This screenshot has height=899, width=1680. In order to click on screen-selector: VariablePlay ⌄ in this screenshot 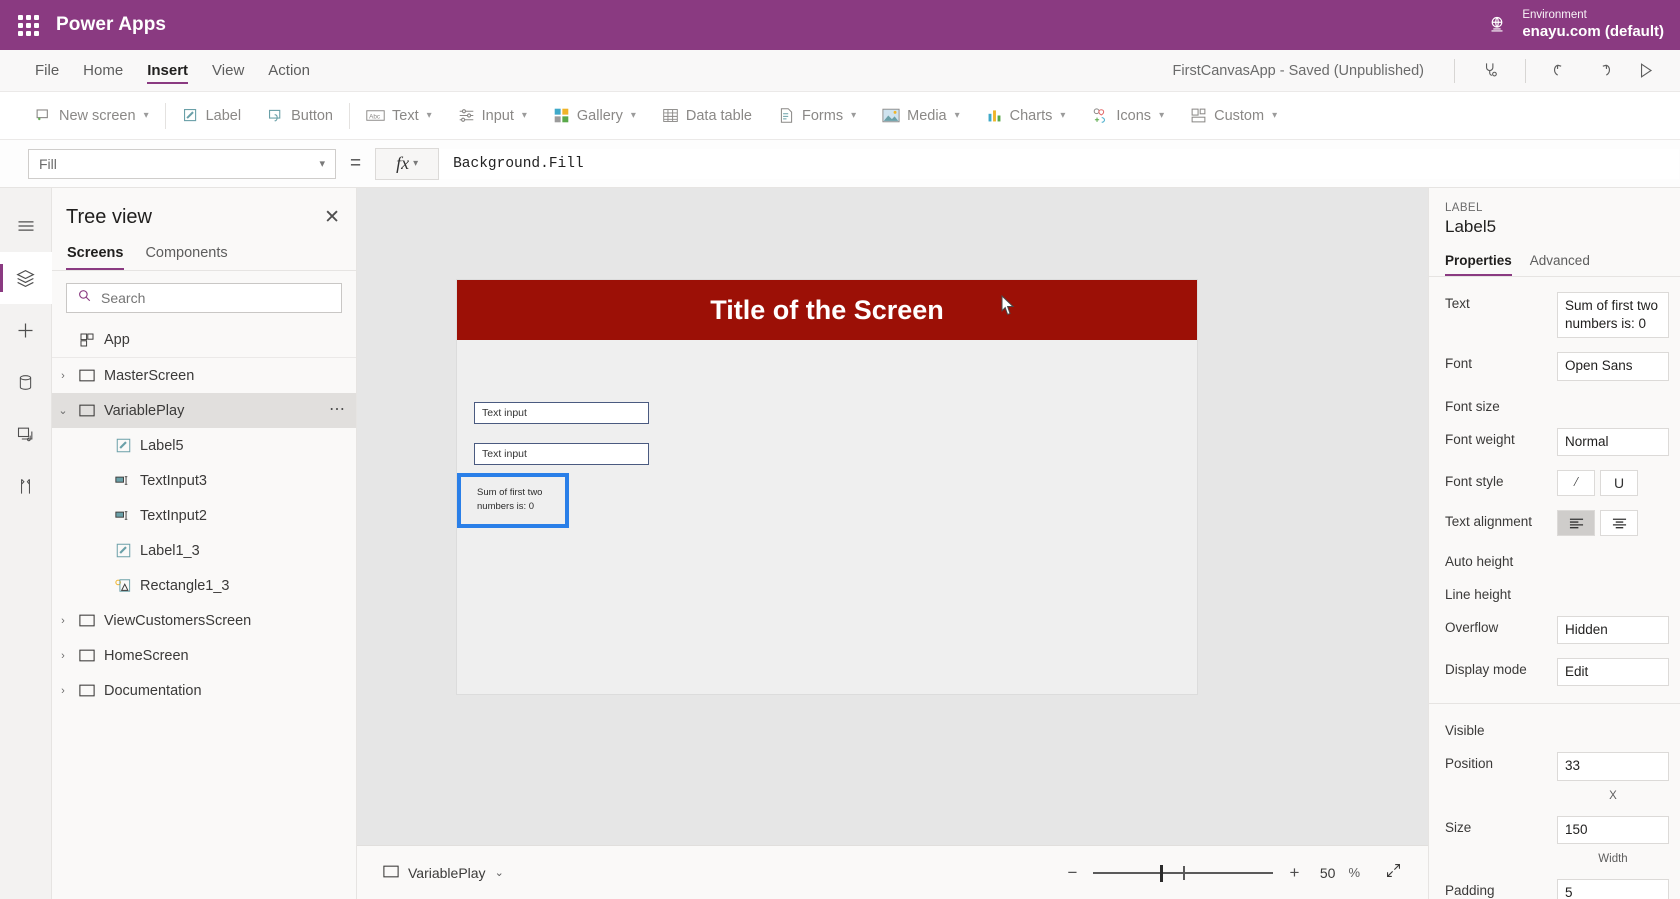, I will do `click(443, 873)`.